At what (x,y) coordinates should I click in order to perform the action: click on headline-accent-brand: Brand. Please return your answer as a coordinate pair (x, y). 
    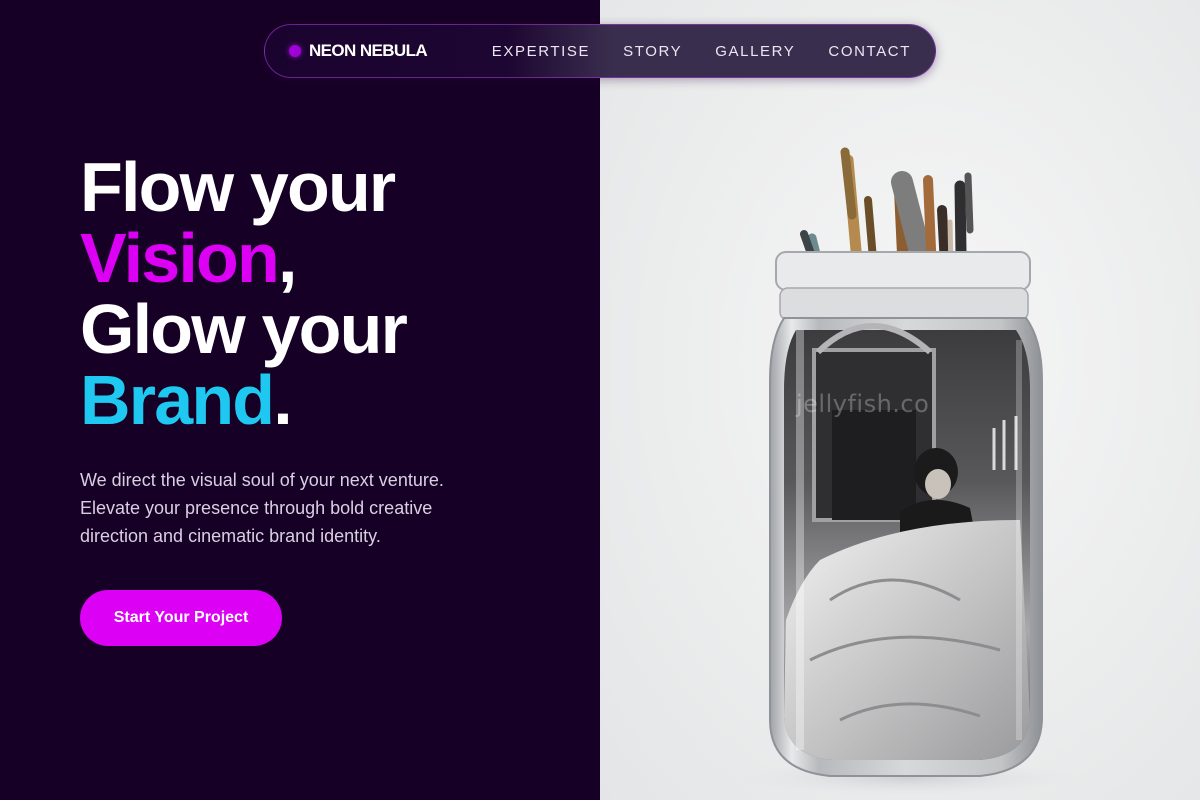
    Looking at the image, I should click on (177, 400).